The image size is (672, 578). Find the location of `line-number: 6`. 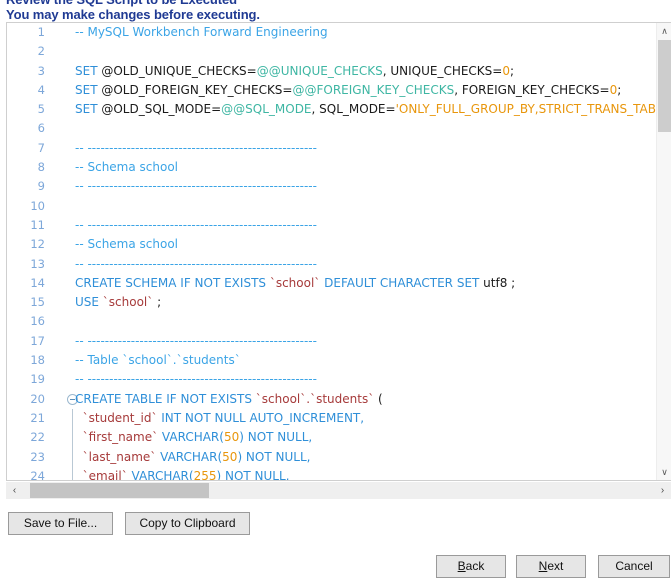

line-number: 6 is located at coordinates (41, 128).